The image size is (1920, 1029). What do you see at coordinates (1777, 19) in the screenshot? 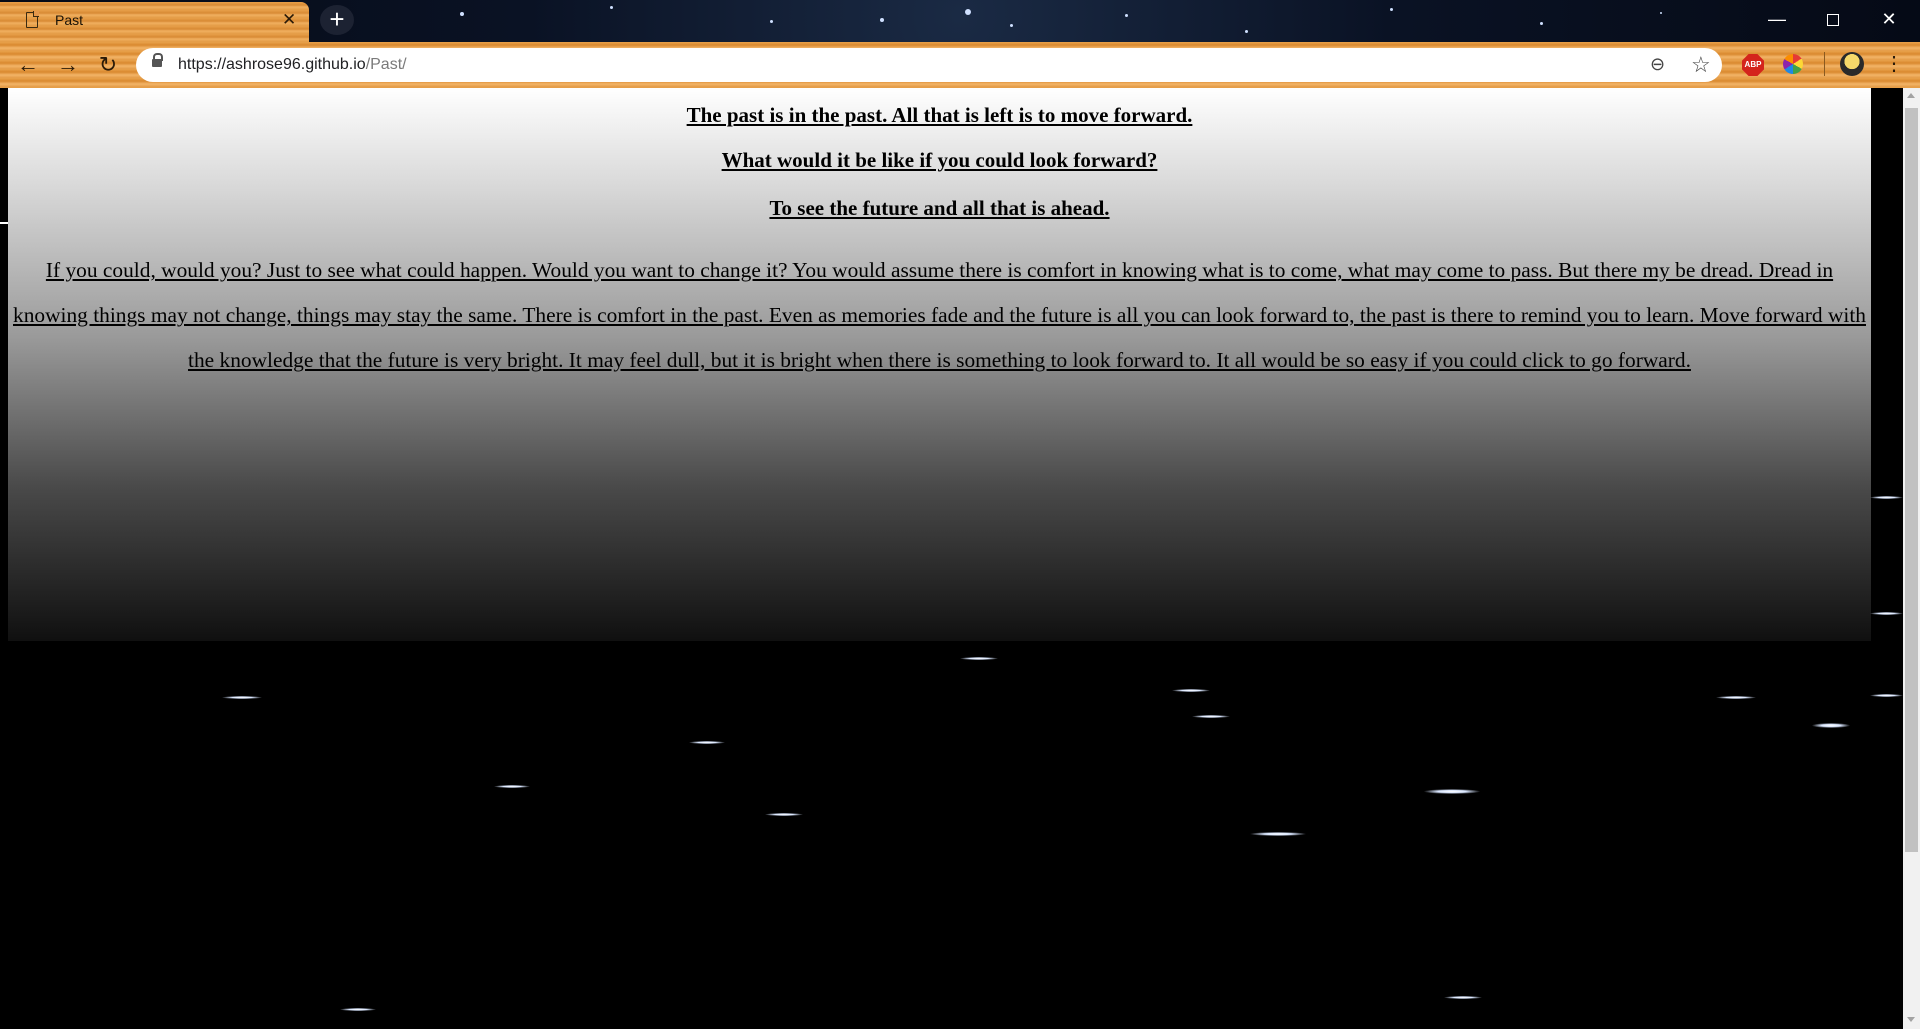
I see `minimize-button: —` at bounding box center [1777, 19].